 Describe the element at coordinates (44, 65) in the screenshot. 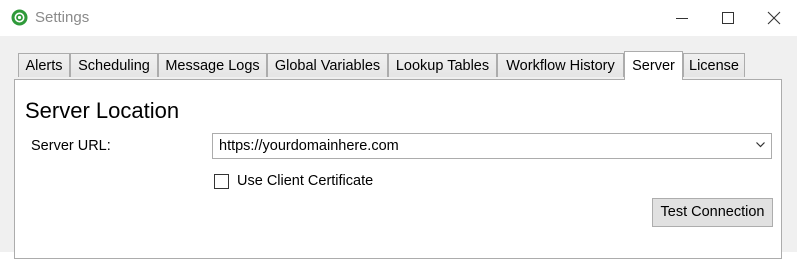

I see `tab-alerts: Alerts` at that location.